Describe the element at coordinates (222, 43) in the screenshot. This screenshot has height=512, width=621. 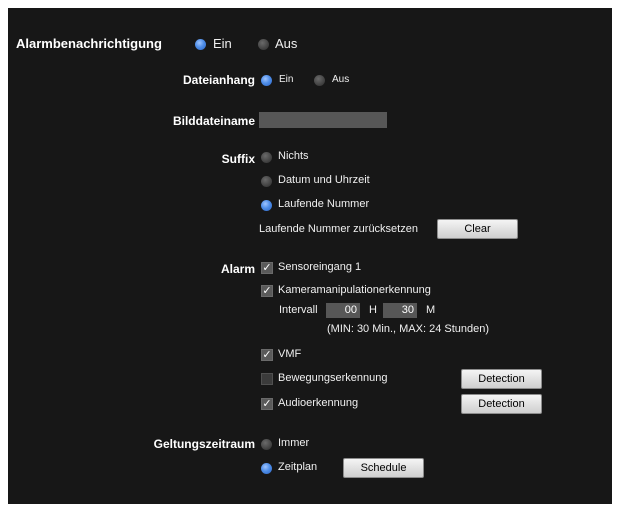
I see `alarm-notification-on-label: Ein` at that location.